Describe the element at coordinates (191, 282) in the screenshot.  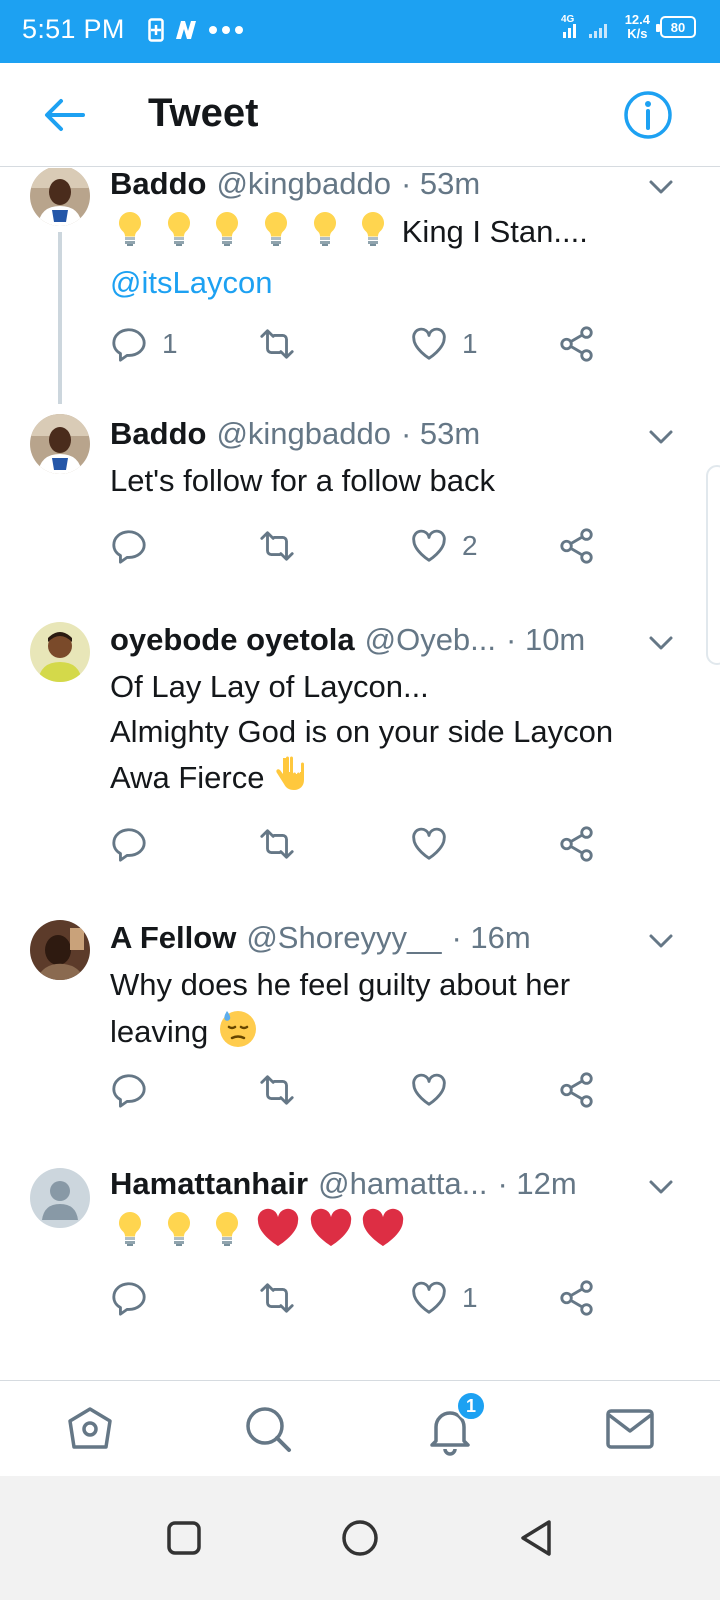
I see `mention-link: @itsLaycon` at that location.